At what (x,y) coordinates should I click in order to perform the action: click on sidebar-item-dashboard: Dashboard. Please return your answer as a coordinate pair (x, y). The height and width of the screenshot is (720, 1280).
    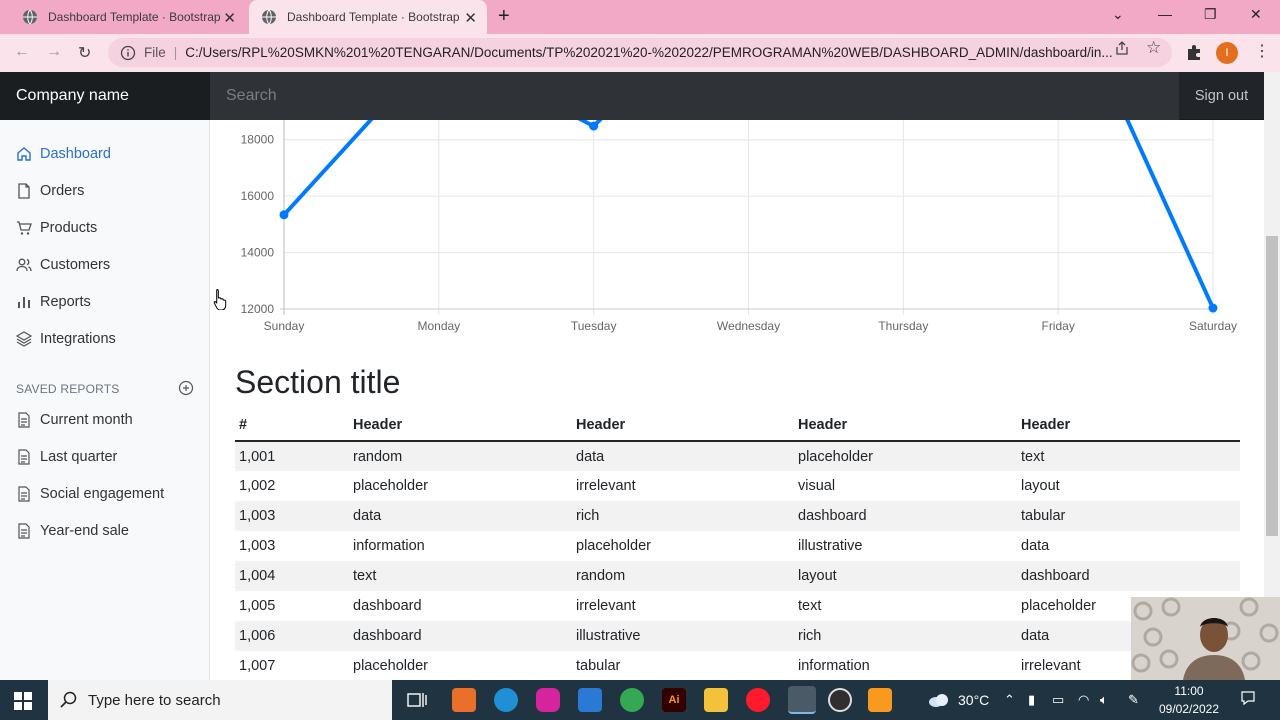
    Looking at the image, I should click on (63, 154).